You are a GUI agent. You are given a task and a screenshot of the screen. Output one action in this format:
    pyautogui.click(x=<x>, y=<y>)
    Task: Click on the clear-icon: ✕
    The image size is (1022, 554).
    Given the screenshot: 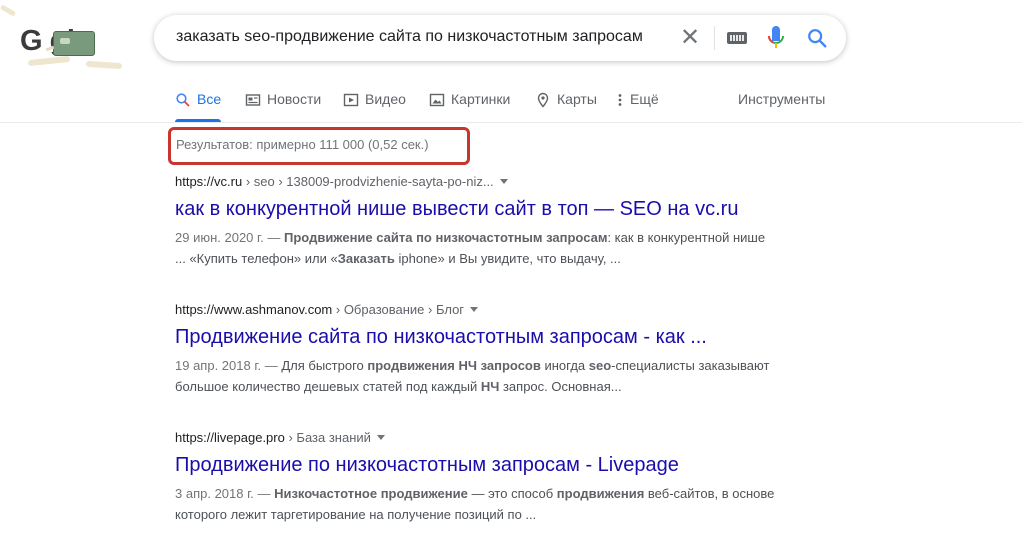 What is the action you would take?
    pyautogui.click(x=690, y=38)
    